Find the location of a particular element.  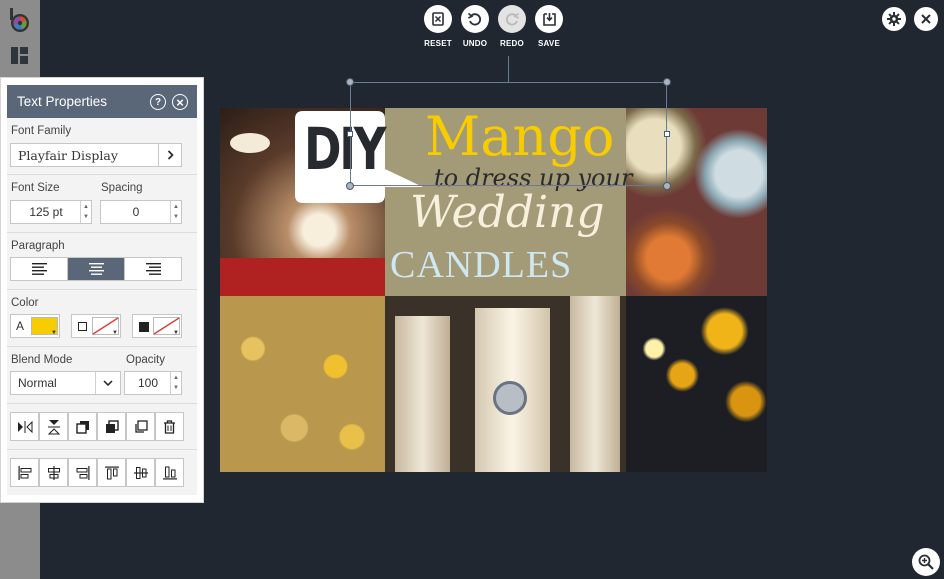

align-objects-center-icon is located at coordinates (53, 472).